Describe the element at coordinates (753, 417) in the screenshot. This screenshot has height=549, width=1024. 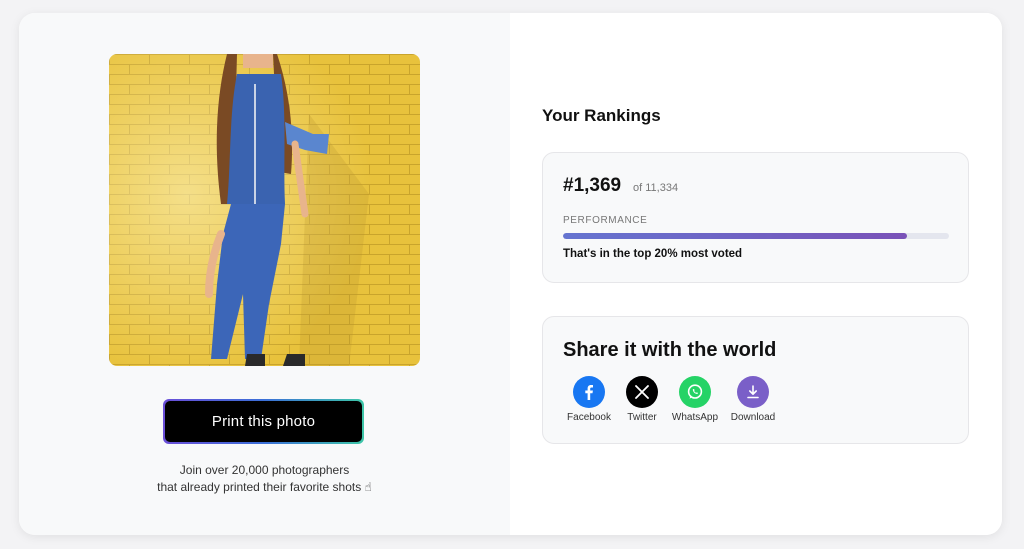
I see `share-download-label: Download` at that location.